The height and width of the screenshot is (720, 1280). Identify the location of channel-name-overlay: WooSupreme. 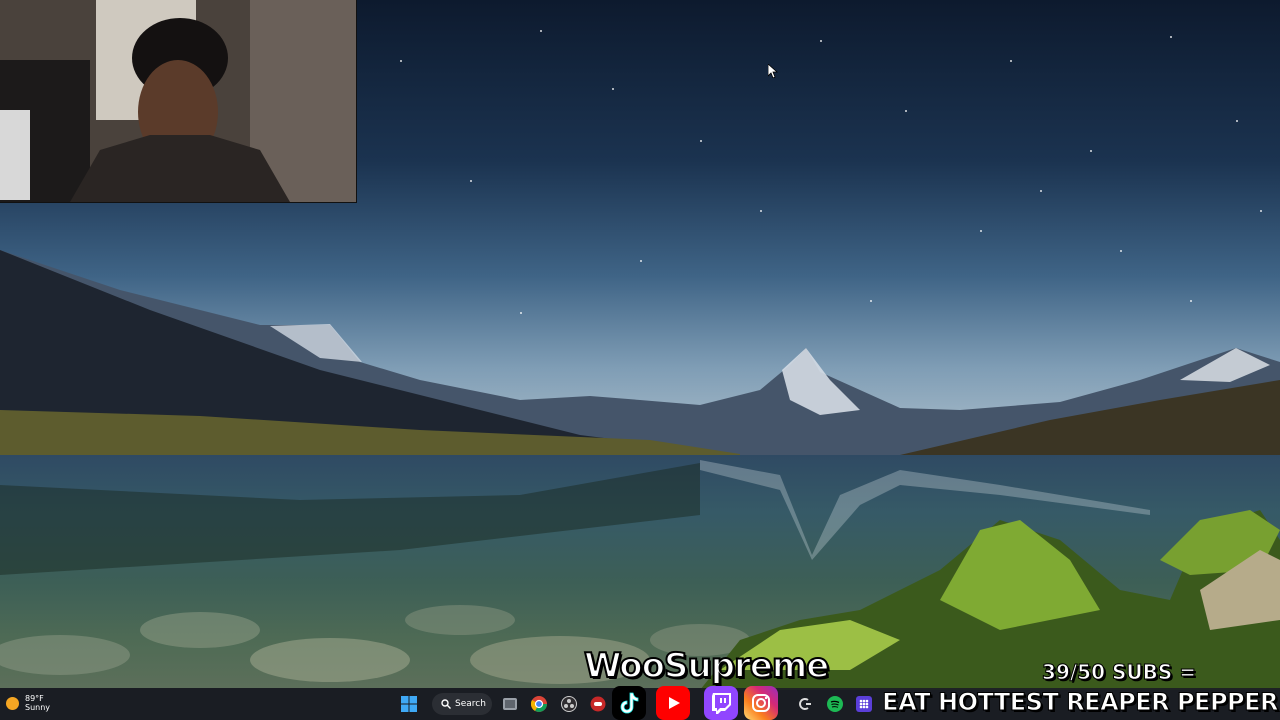
(706, 666).